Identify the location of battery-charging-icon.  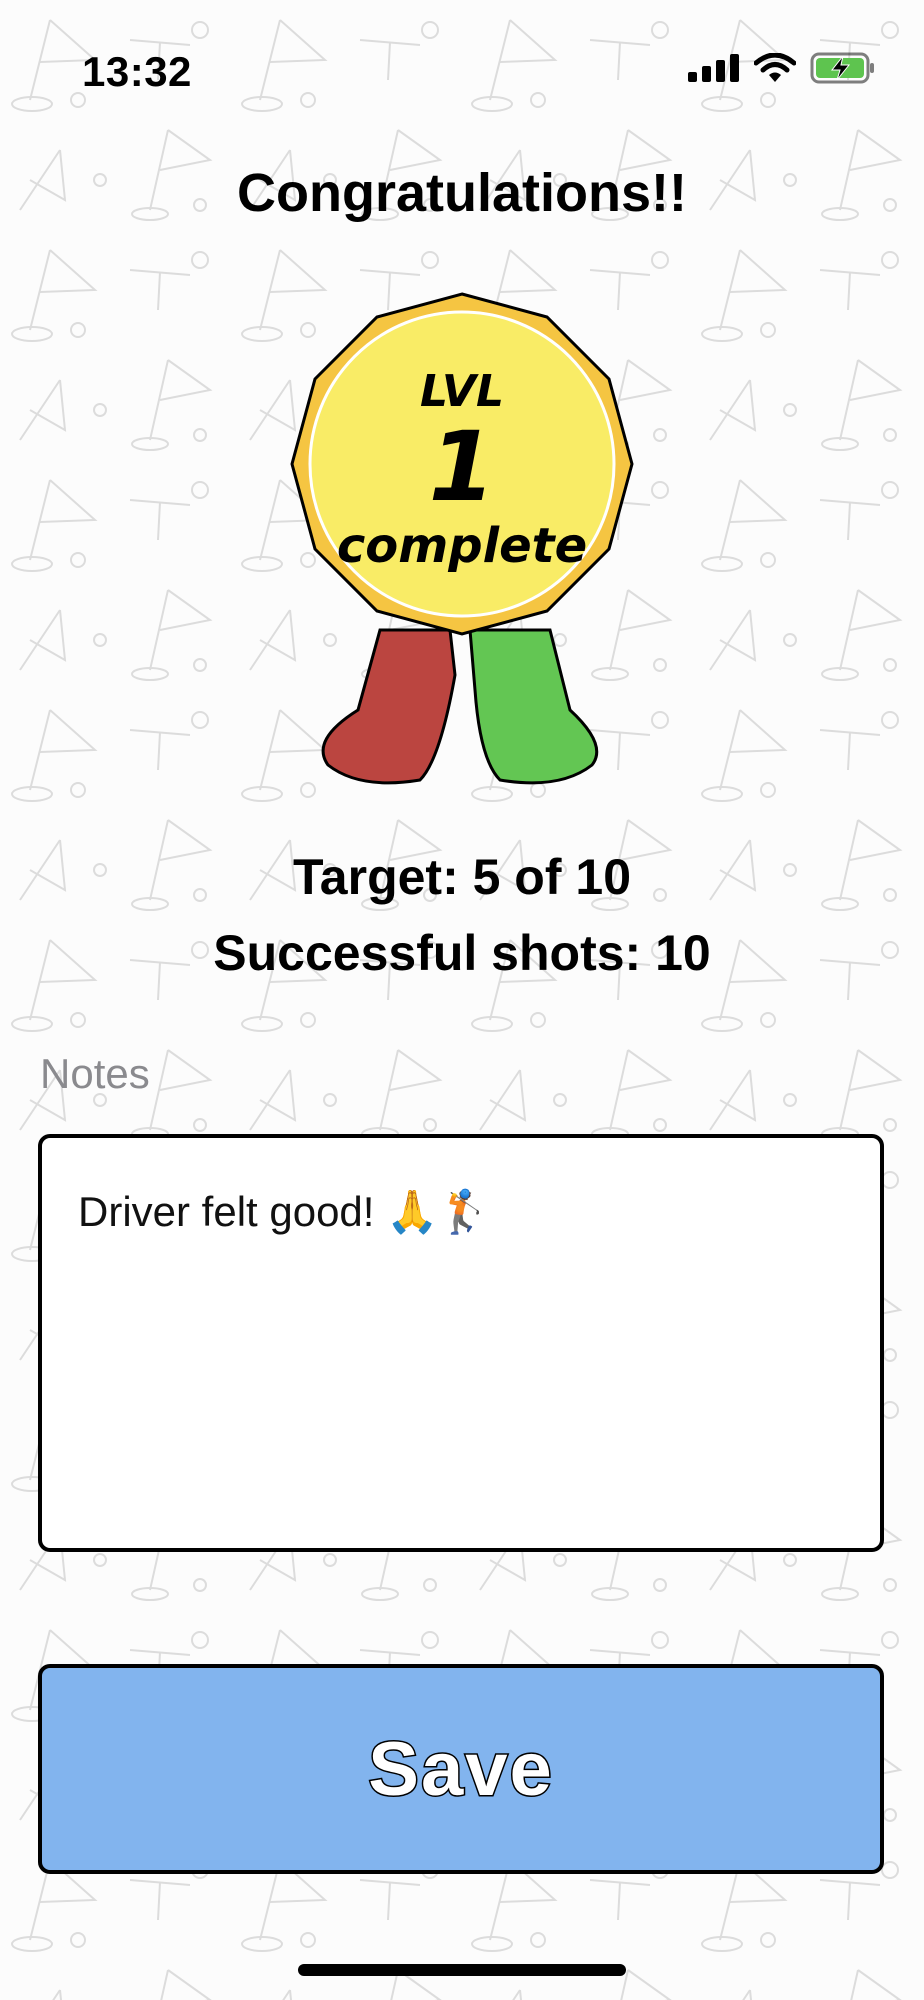
(842, 68).